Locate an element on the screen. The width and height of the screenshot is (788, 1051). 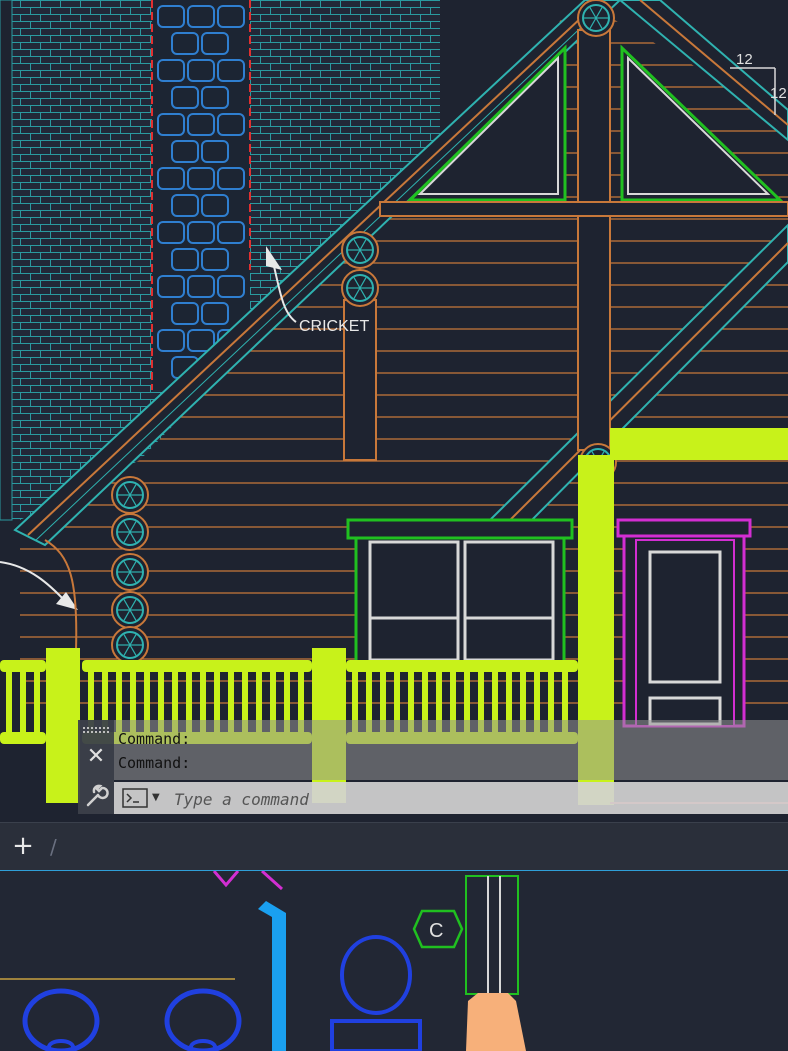
wrench-icon is located at coordinates (96, 796).